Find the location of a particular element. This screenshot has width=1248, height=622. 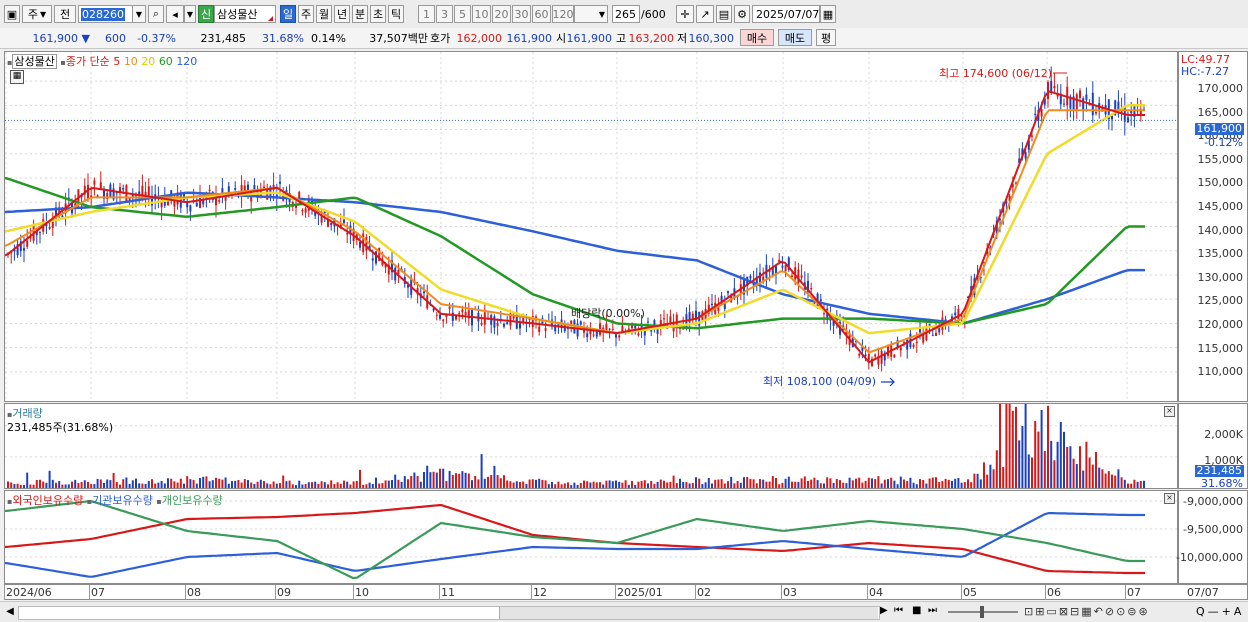

scroll-left-icon: ◀ is located at coordinates (10, 612).